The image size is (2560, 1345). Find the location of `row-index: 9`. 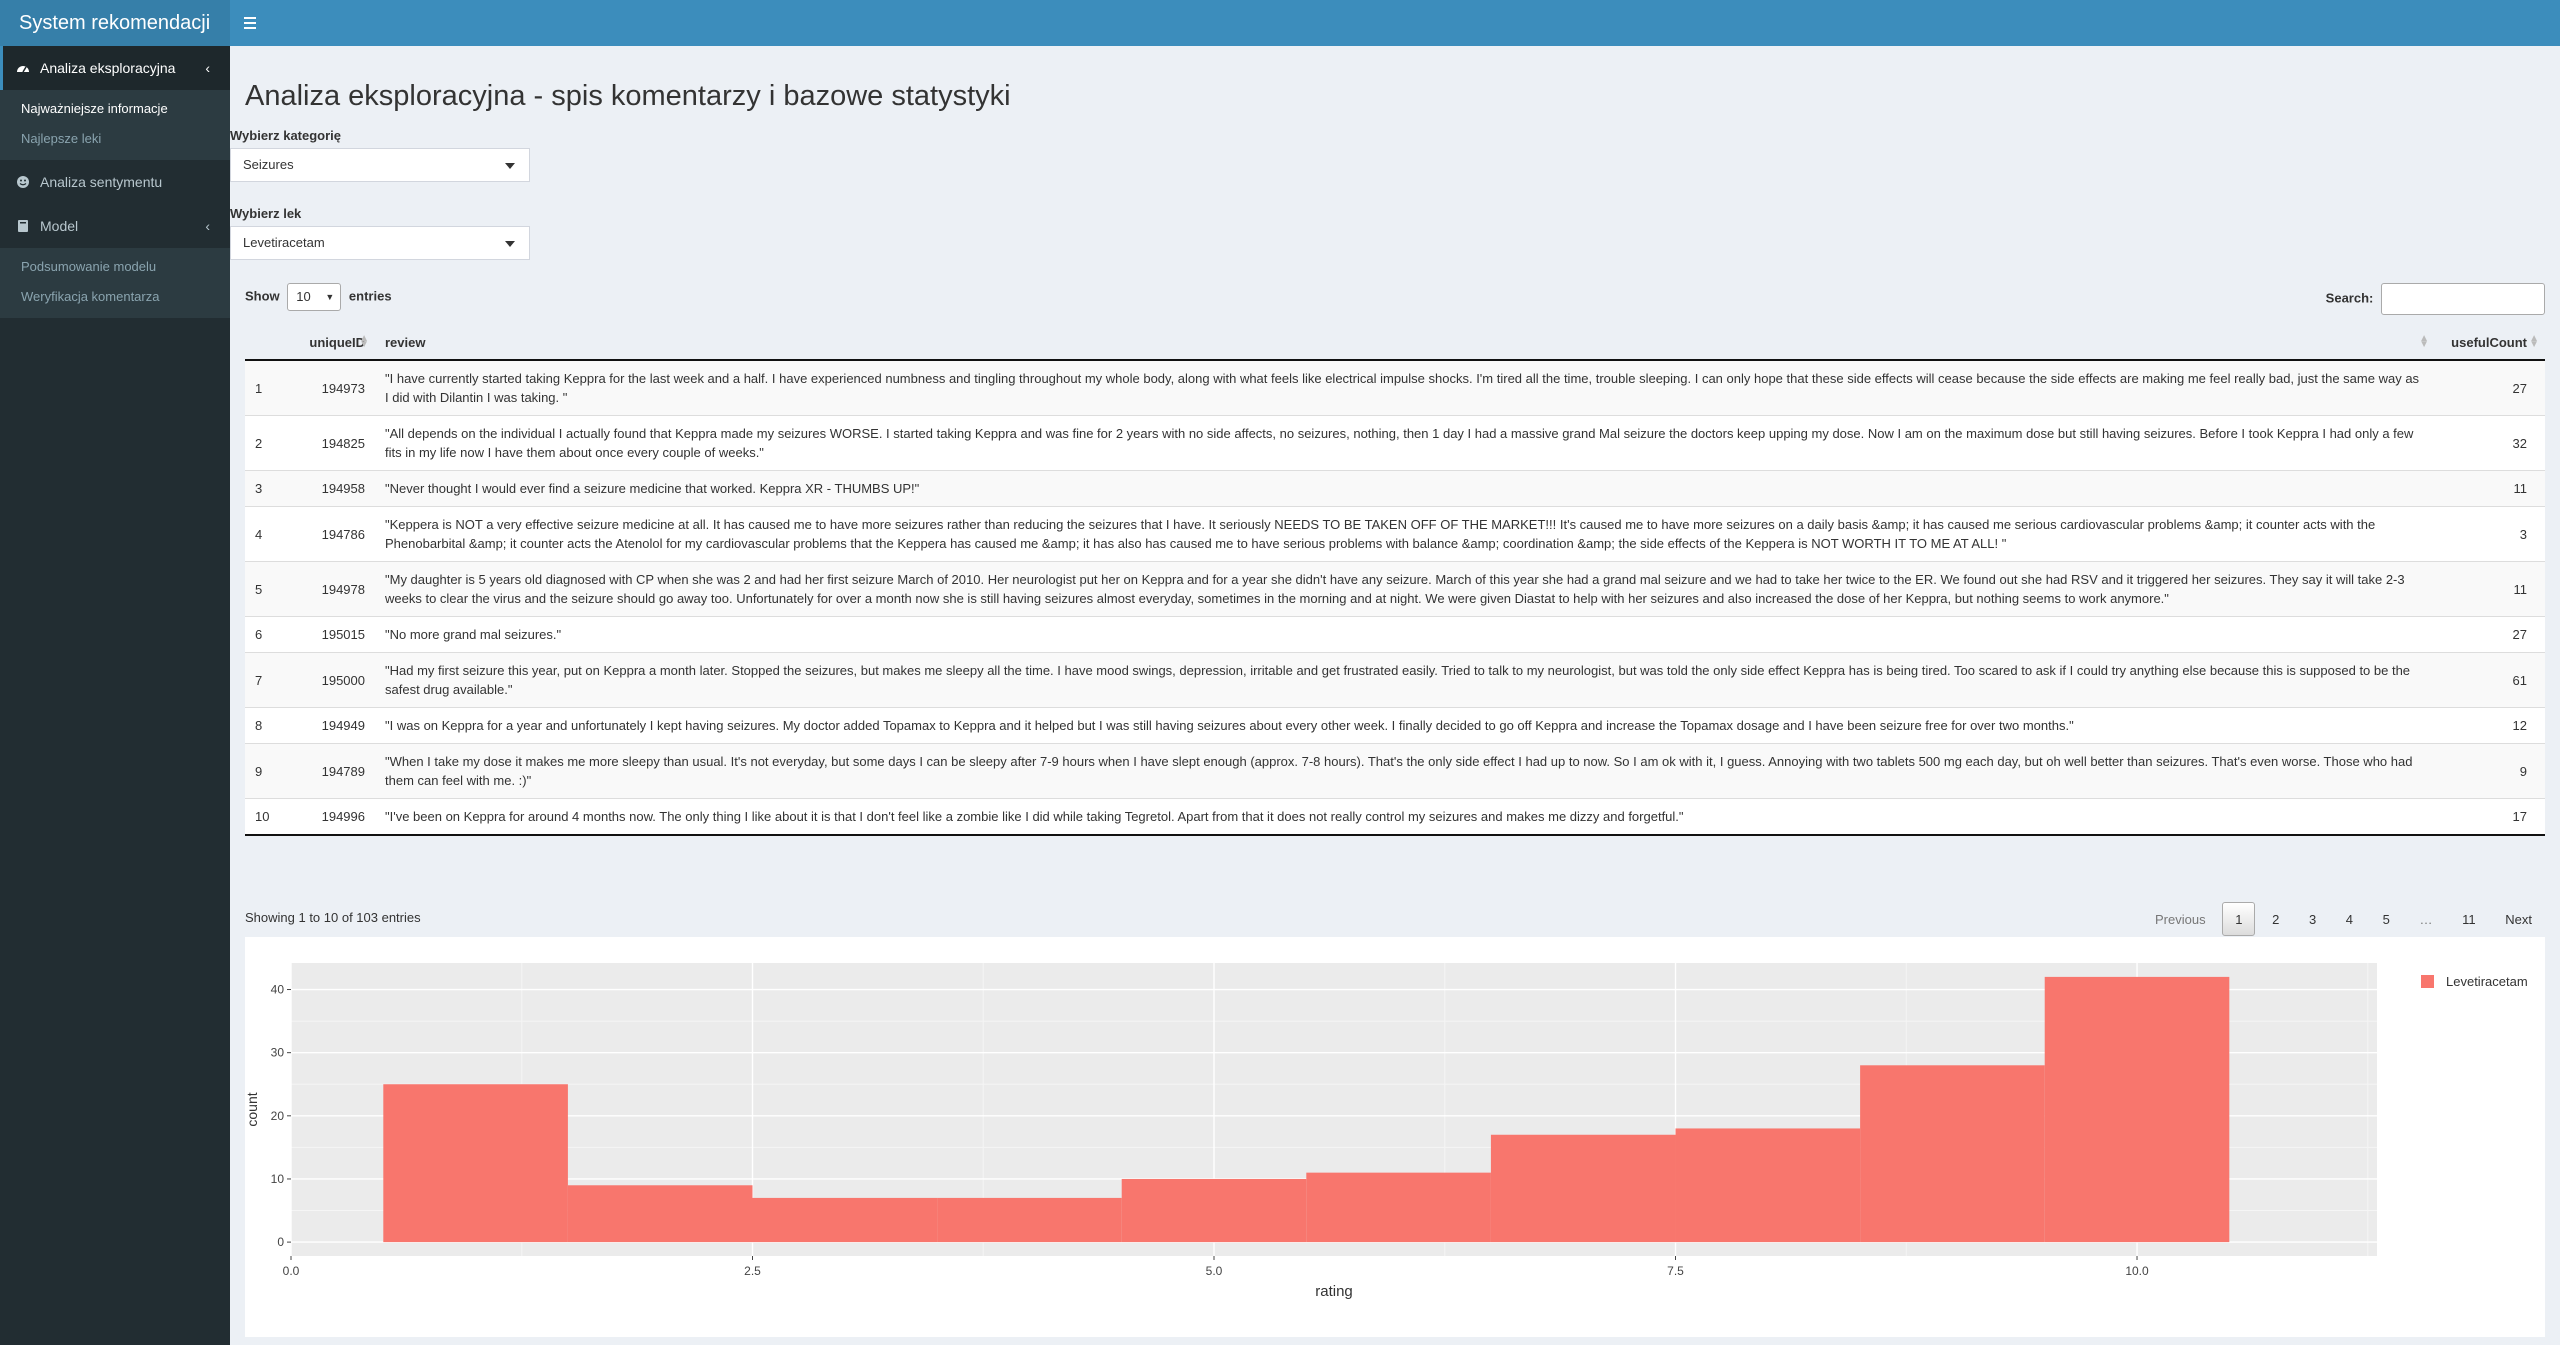

row-index: 9 is located at coordinates (265, 771).